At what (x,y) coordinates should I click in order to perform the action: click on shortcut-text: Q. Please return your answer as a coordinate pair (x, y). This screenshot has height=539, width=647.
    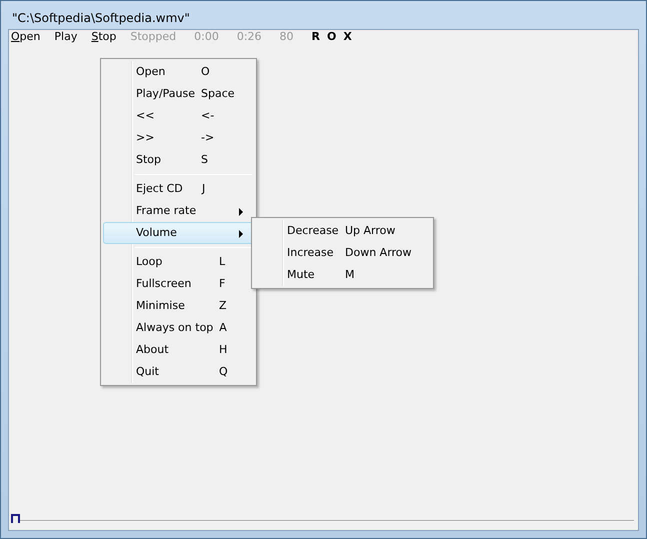
    Looking at the image, I should click on (223, 371).